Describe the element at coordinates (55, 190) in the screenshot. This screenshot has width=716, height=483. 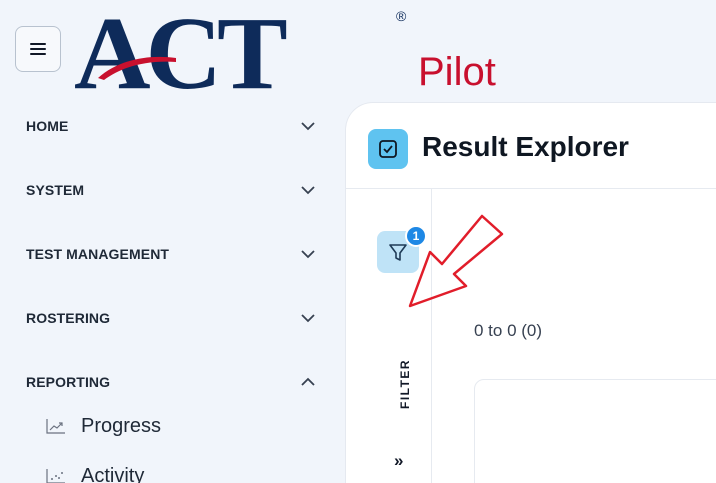
I see `sidebar-item-label: SYSTEM` at that location.